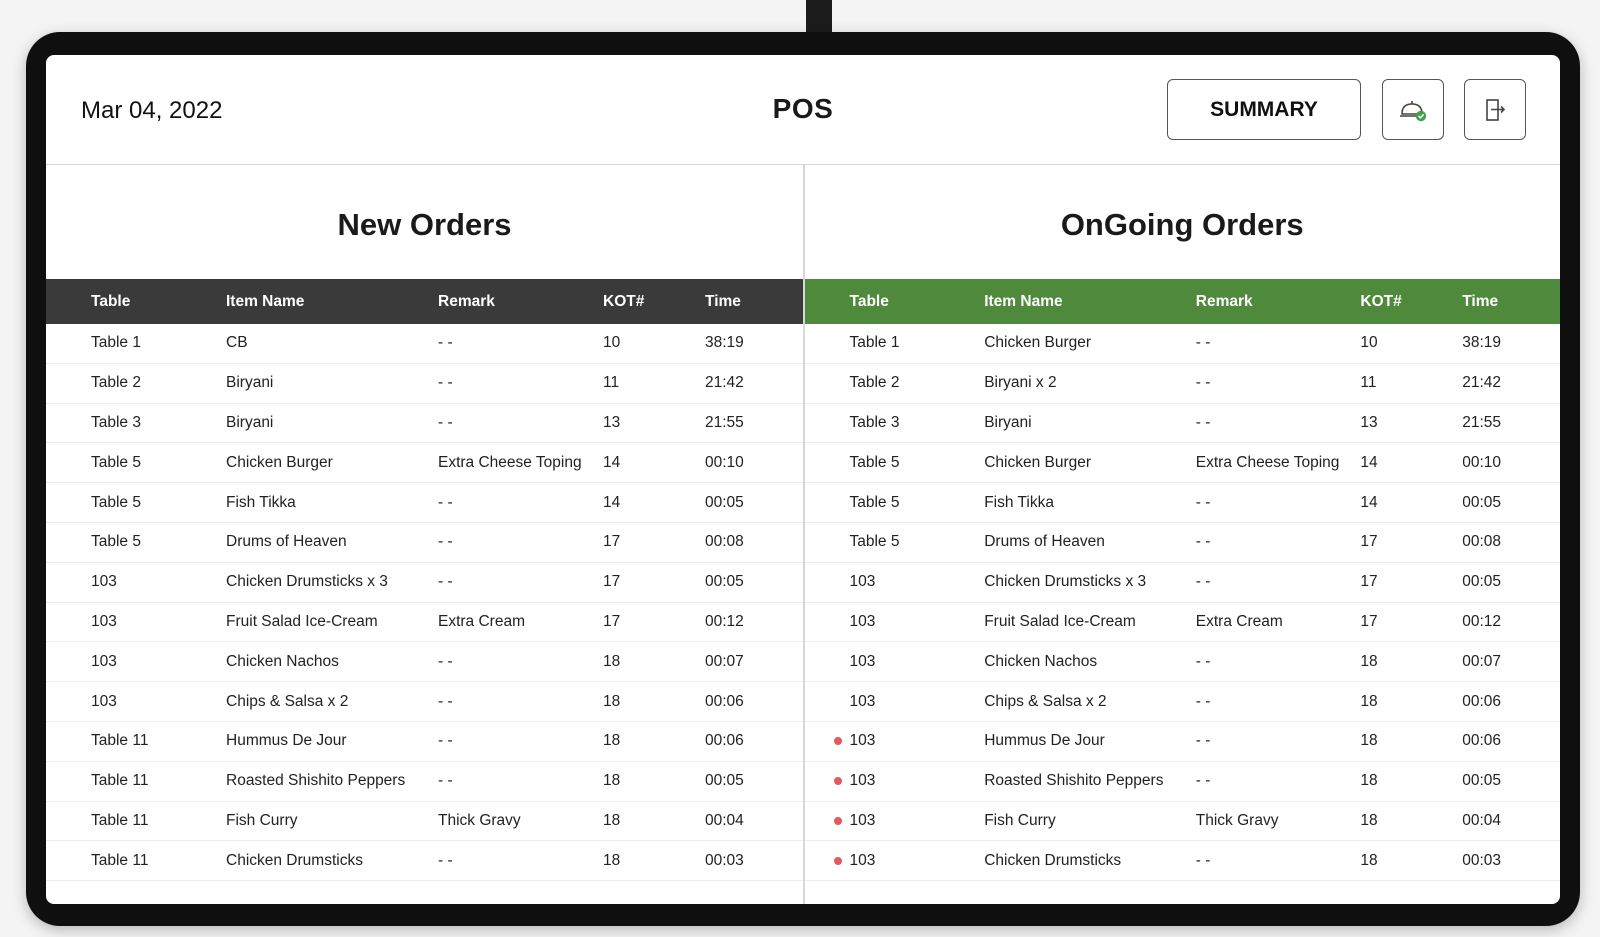 The width and height of the screenshot is (1600, 937). I want to click on new-orders-title: New Orders, so click(424, 224).